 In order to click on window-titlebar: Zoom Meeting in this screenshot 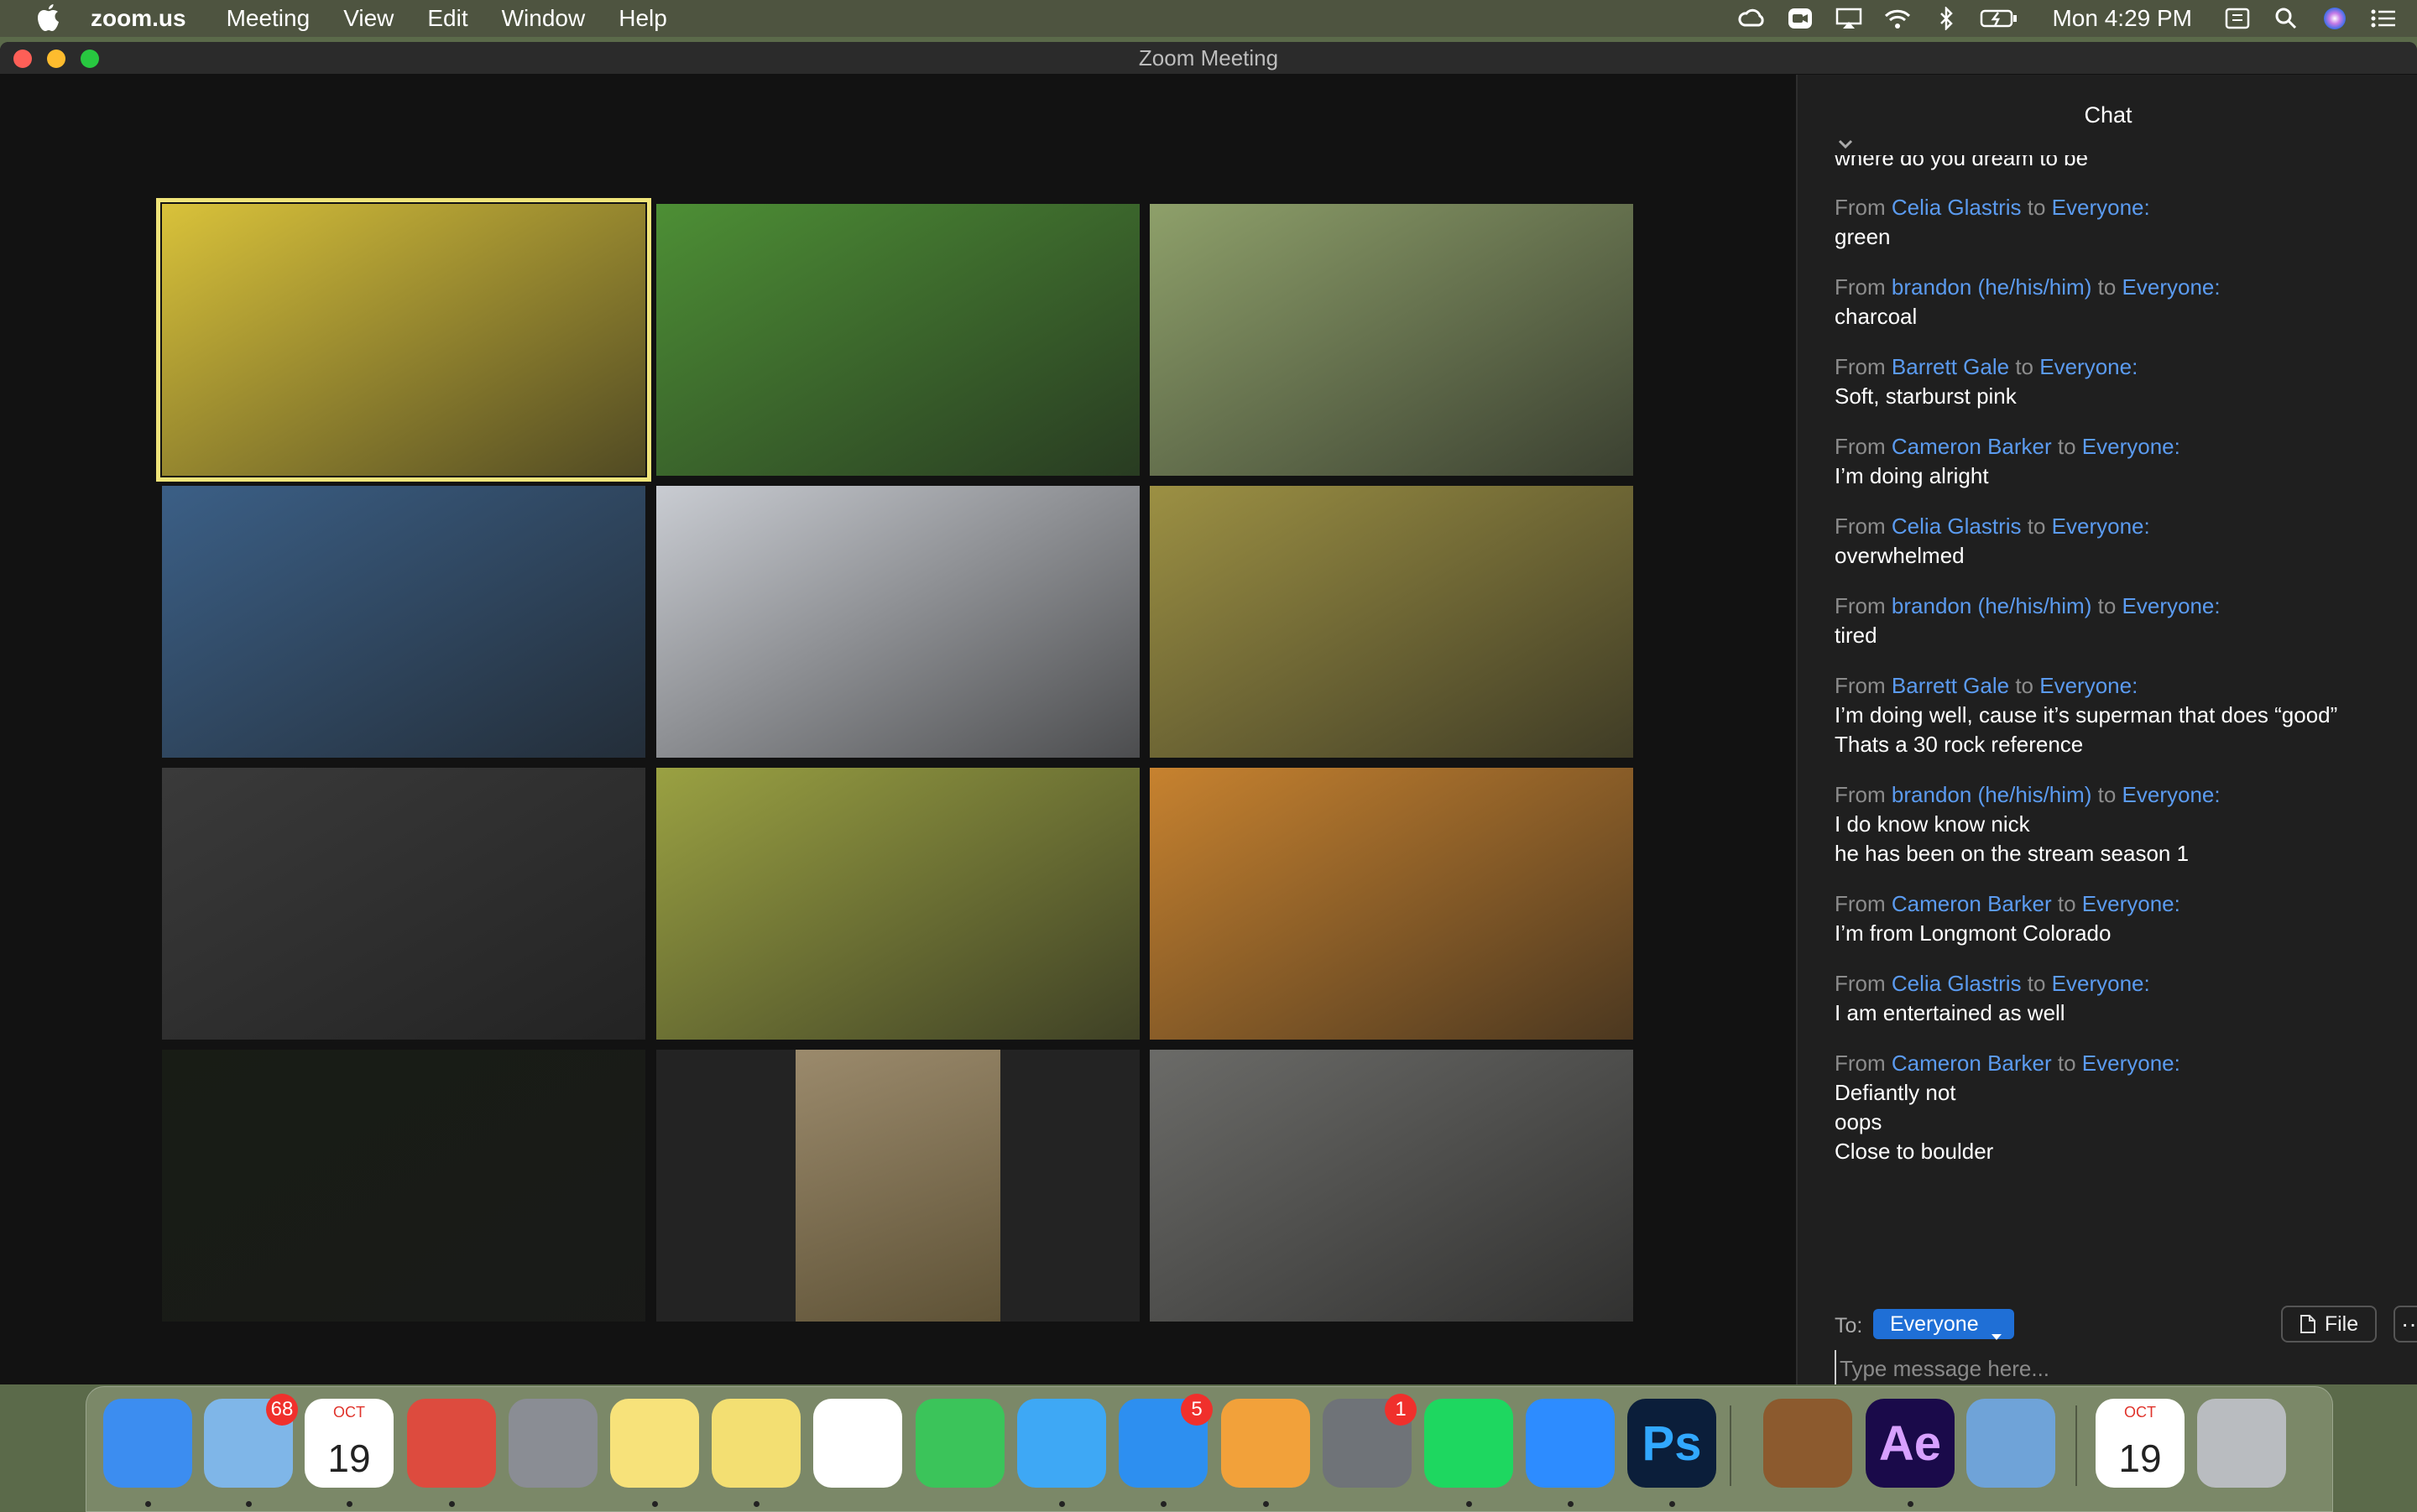, I will do `click(1208, 59)`.